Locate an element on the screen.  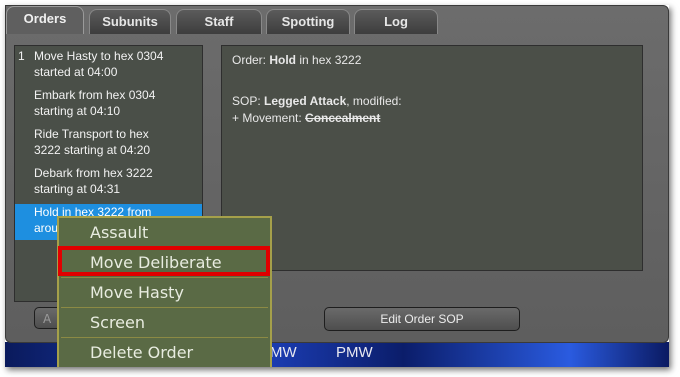
sop-label: SOP: is located at coordinates (248, 101).